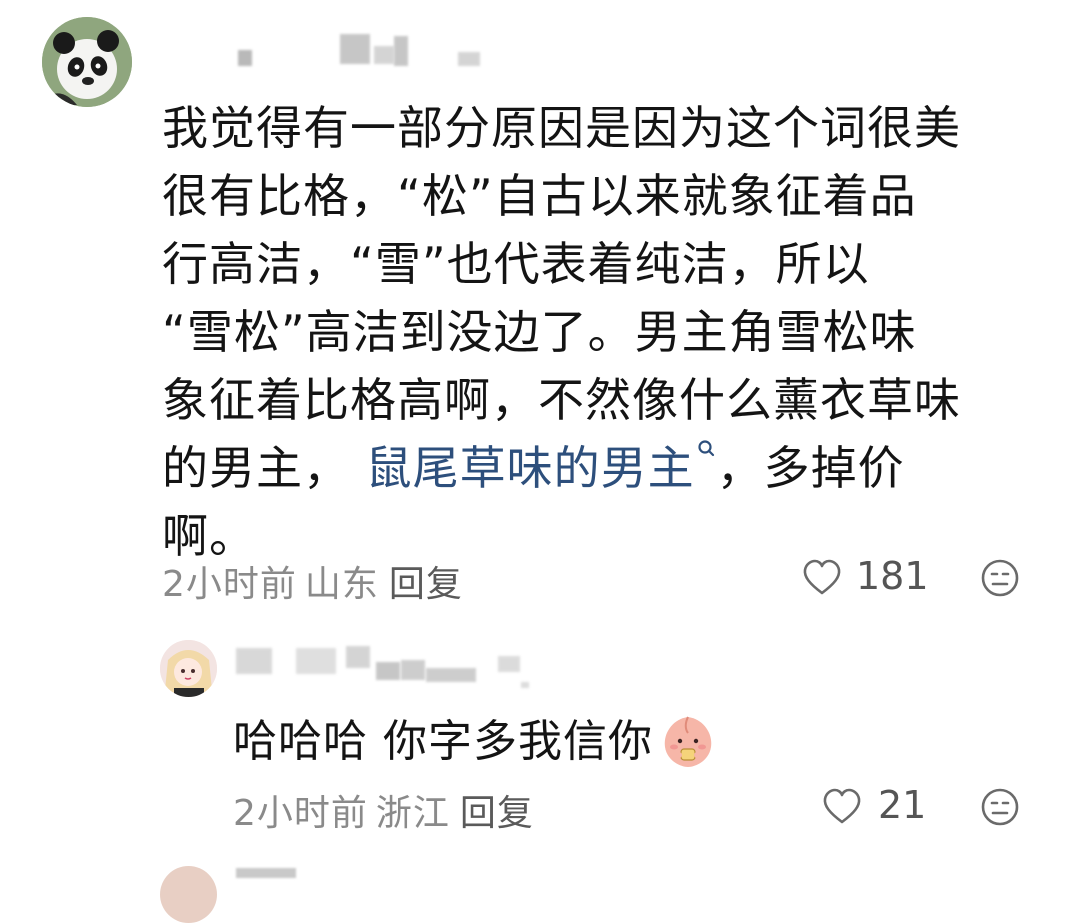 The height and width of the screenshot is (923, 1080). I want to click on search-link: 鼠尾草味的男主, so click(541, 467).